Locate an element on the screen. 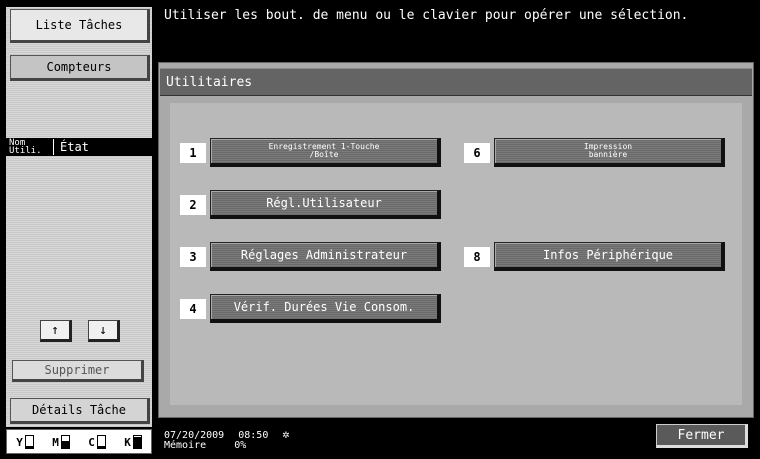  menu-label-line2: bannière is located at coordinates (608, 154).